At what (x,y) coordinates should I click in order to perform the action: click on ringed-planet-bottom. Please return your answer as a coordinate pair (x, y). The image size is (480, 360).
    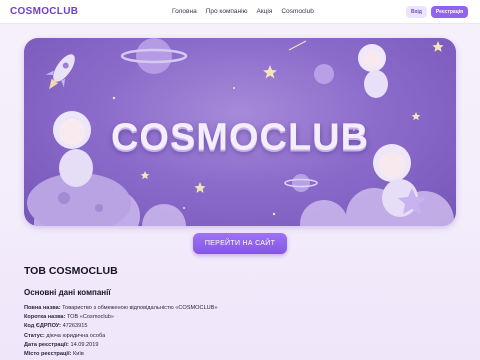
    Looking at the image, I should click on (301, 183).